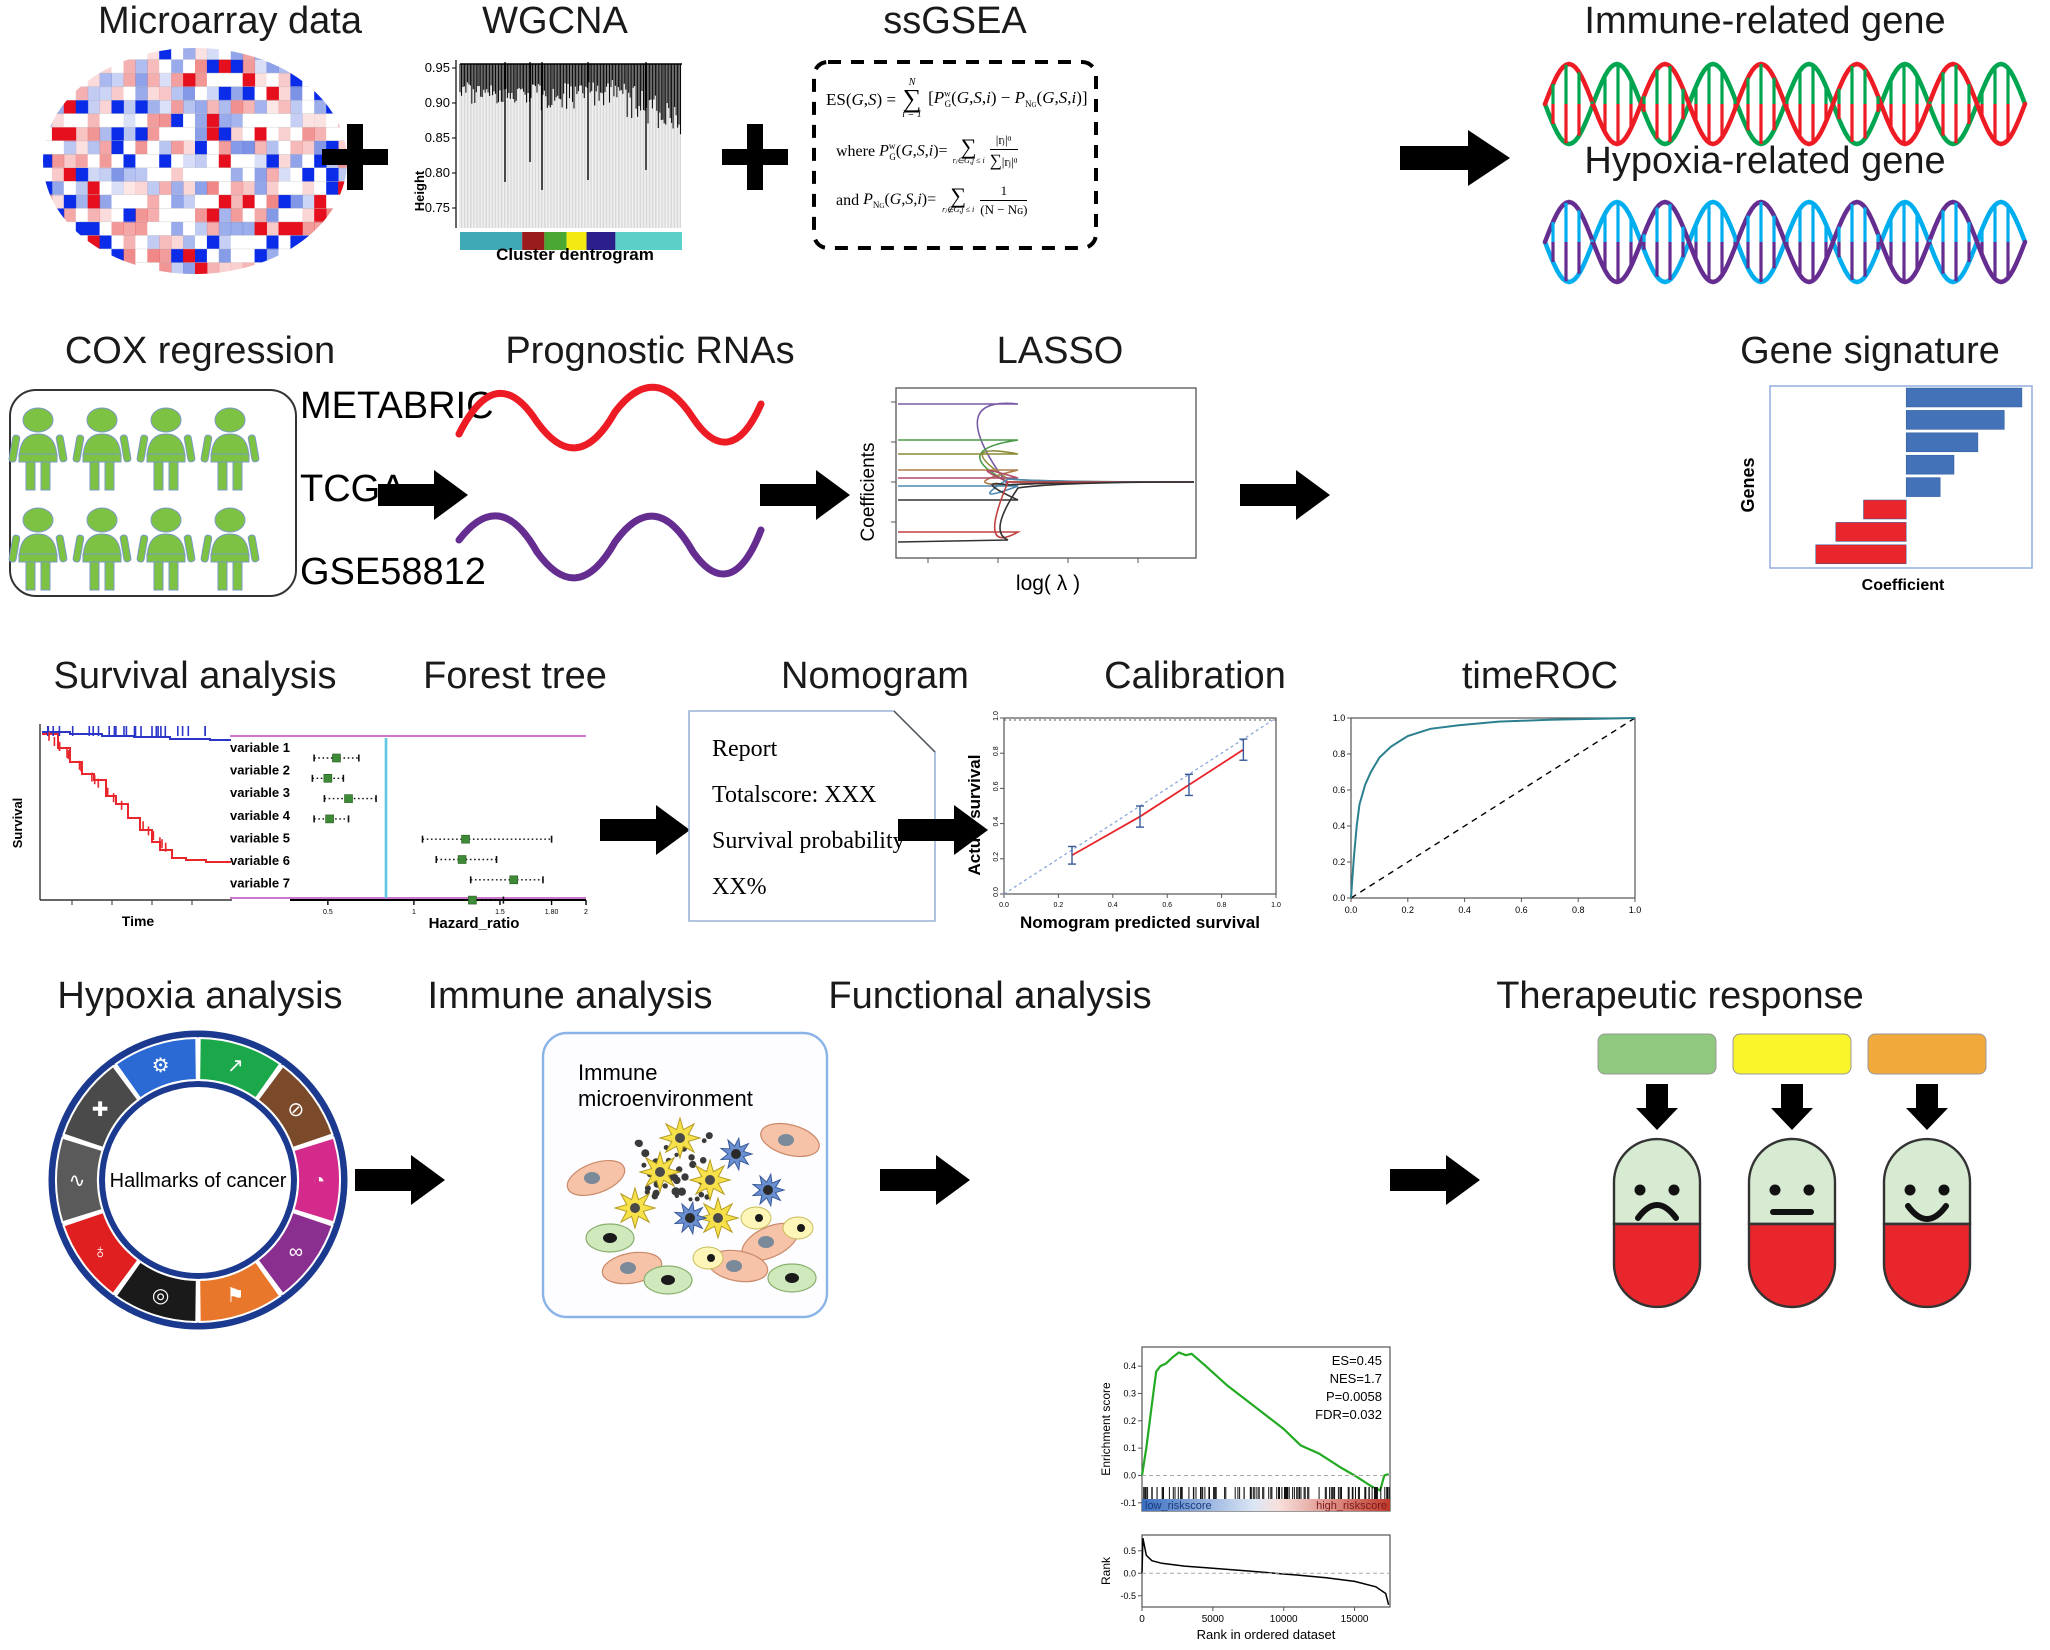  What do you see at coordinates (260, 860) in the screenshot?
I see `forest-variable-label: variable 6` at bounding box center [260, 860].